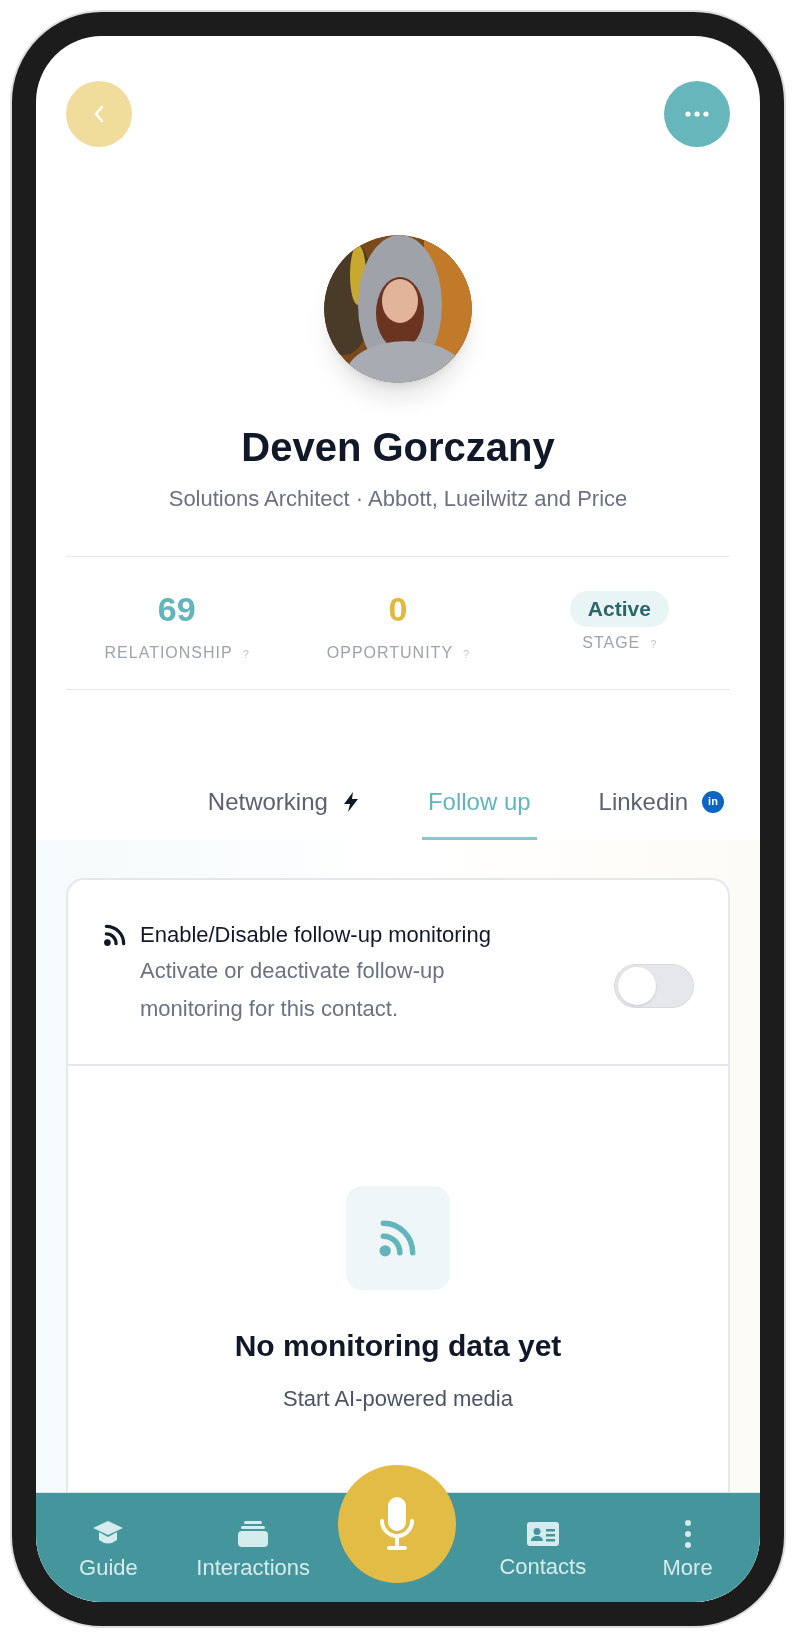 This screenshot has height=1640, width=796. I want to click on monitoring-toggle, so click(654, 986).